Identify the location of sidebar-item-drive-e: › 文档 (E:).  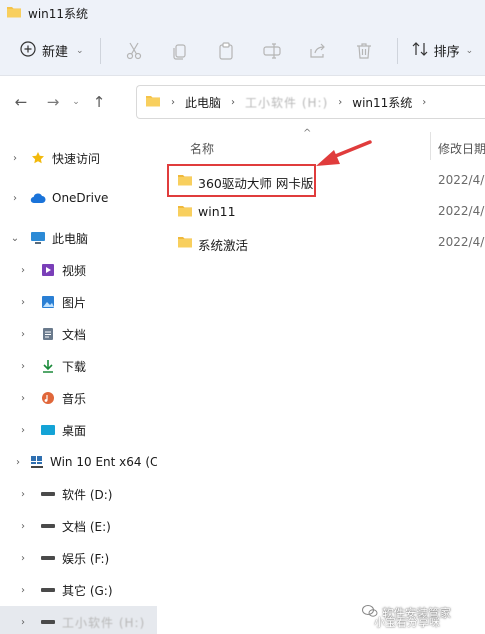
(78, 526).